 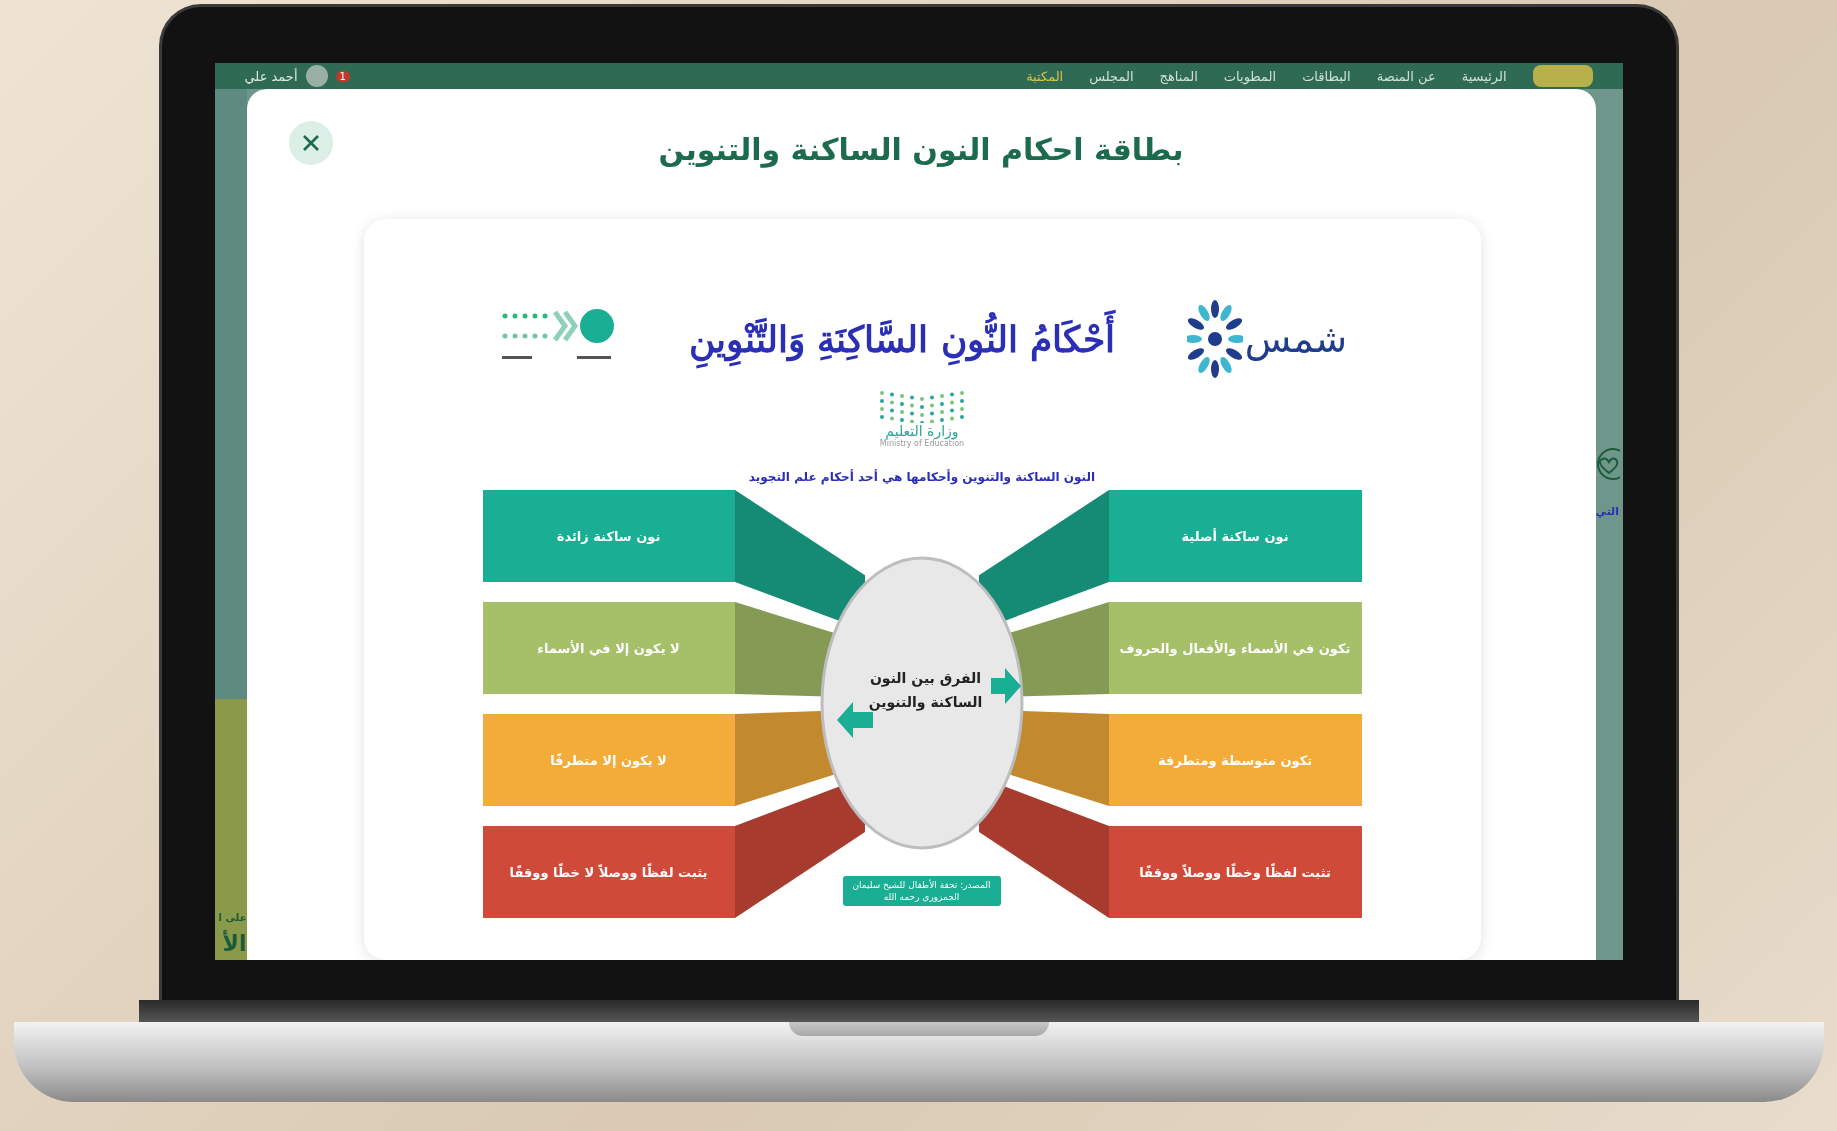 I want to click on rule-panel: نون ساكنة زائدة, so click(x=608, y=536).